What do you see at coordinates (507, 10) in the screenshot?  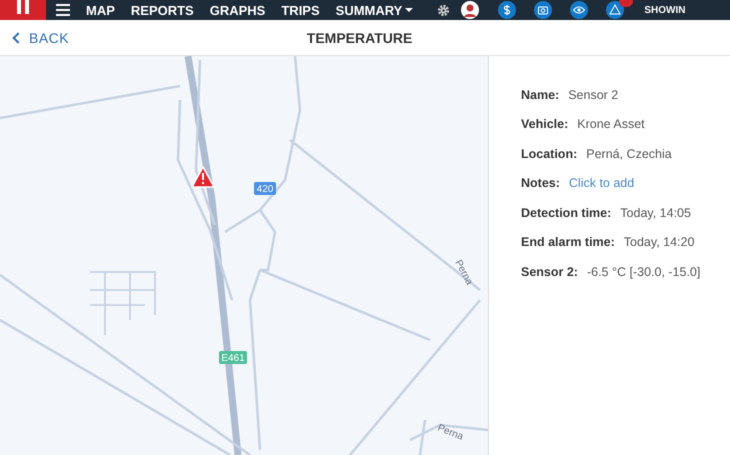 I see `dollar-icon` at bounding box center [507, 10].